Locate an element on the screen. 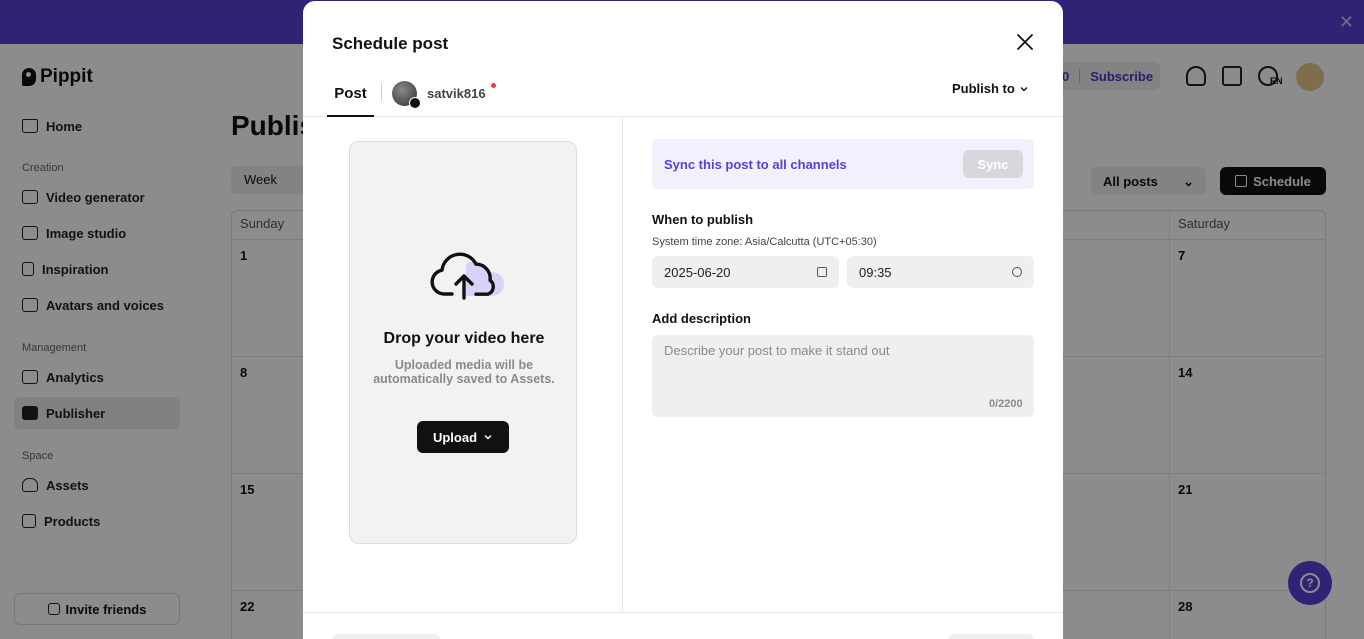  cloud-upload-icon is located at coordinates (467, 276).